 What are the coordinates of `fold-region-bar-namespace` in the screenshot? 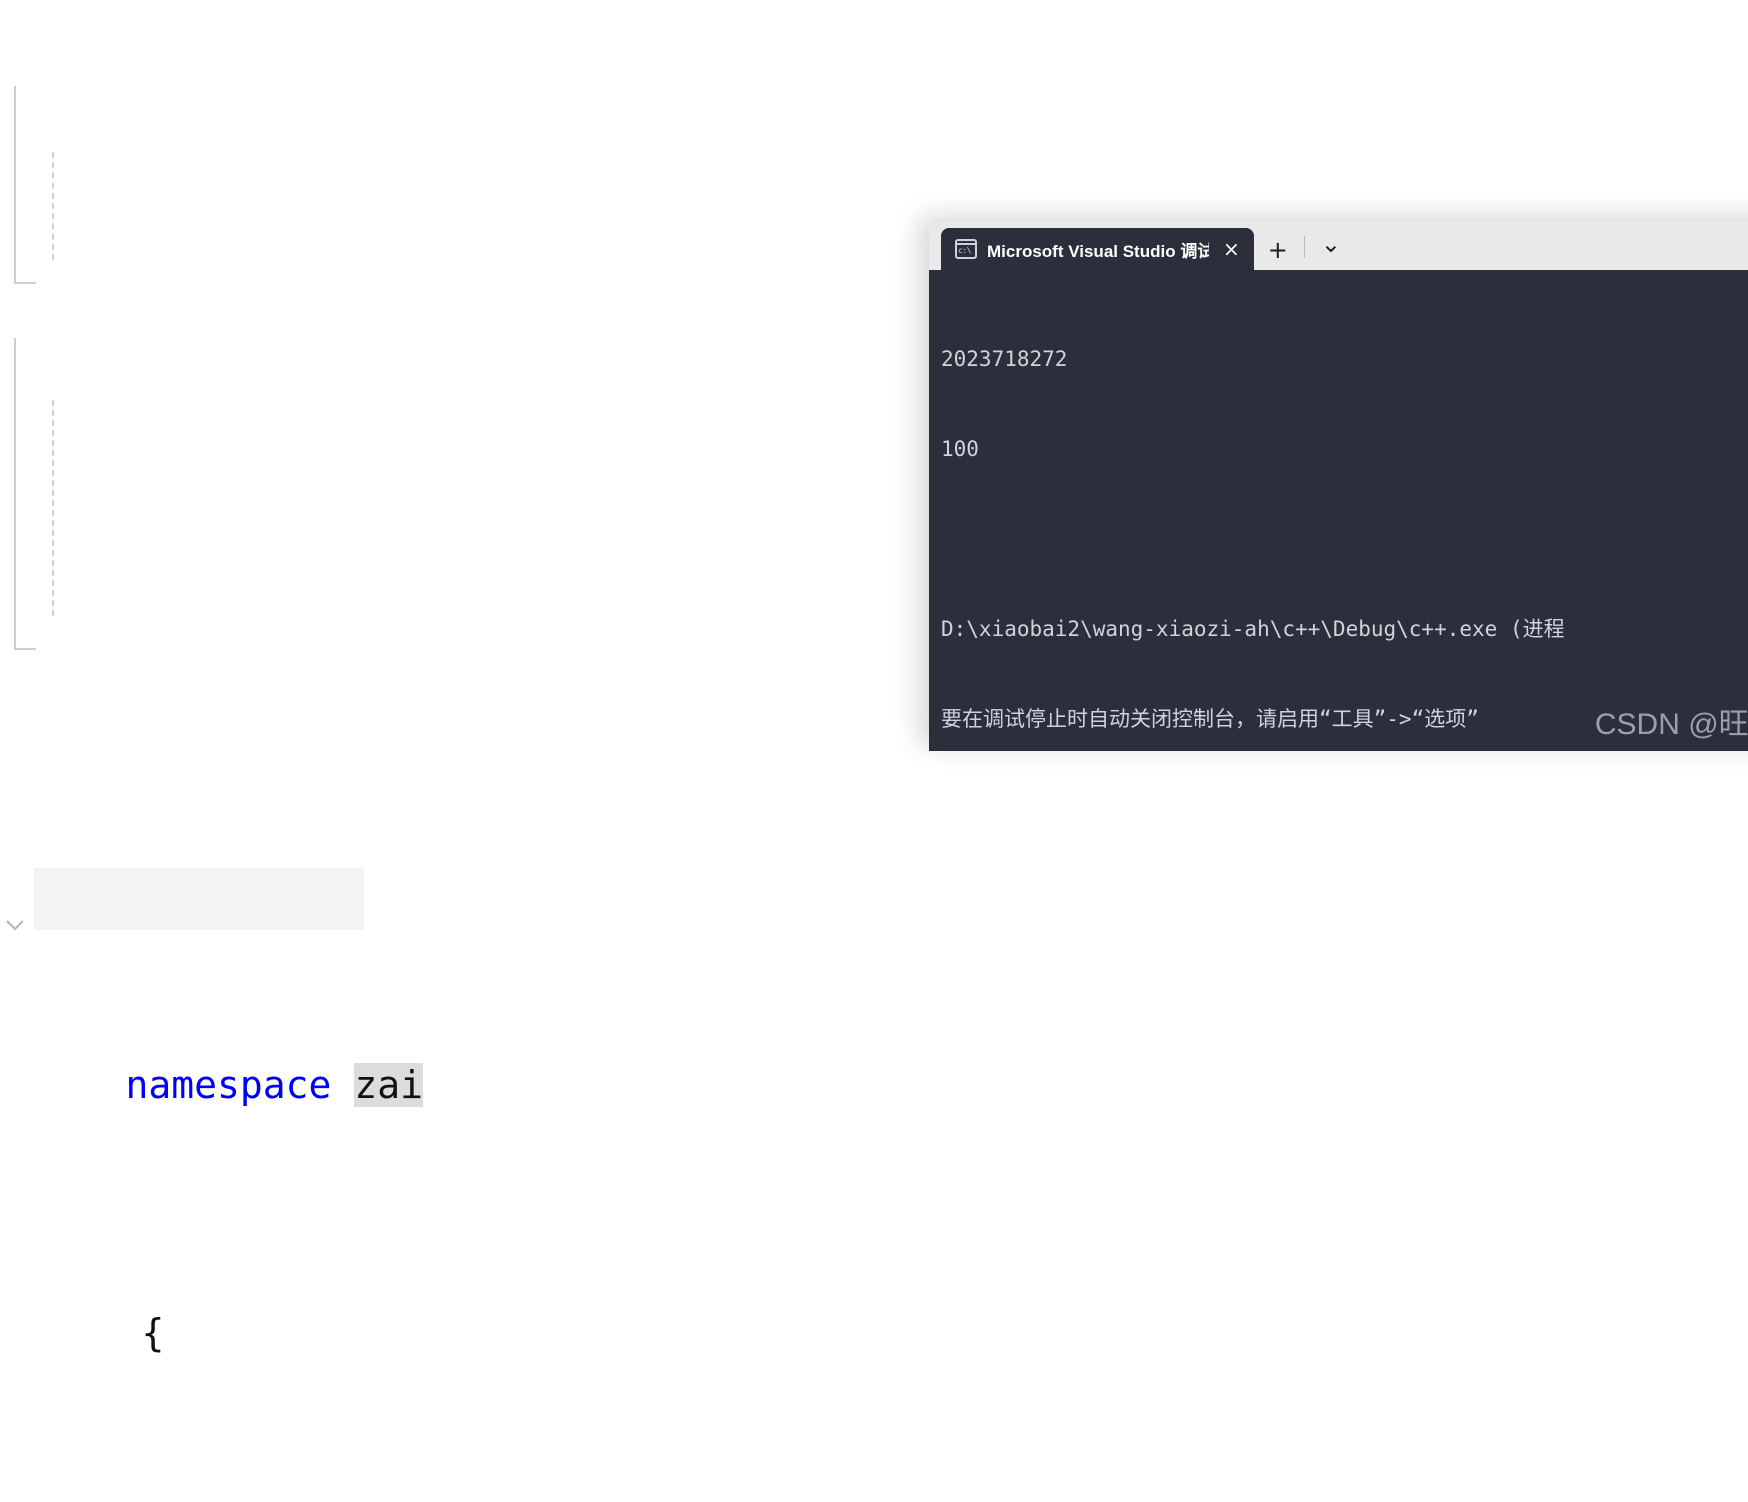 It's located at (15, 184).